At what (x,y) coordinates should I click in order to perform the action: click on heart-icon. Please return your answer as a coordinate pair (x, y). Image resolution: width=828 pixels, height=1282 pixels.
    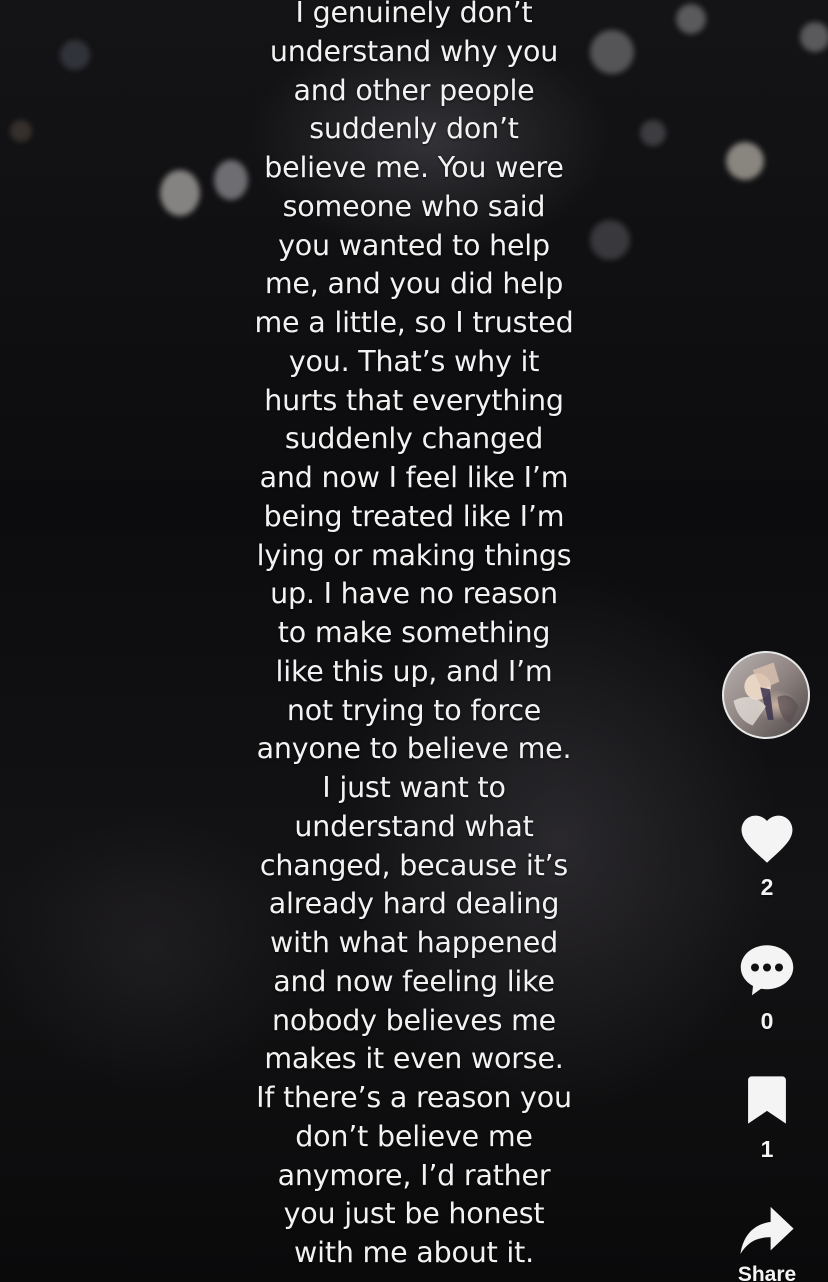
    Looking at the image, I should click on (767, 839).